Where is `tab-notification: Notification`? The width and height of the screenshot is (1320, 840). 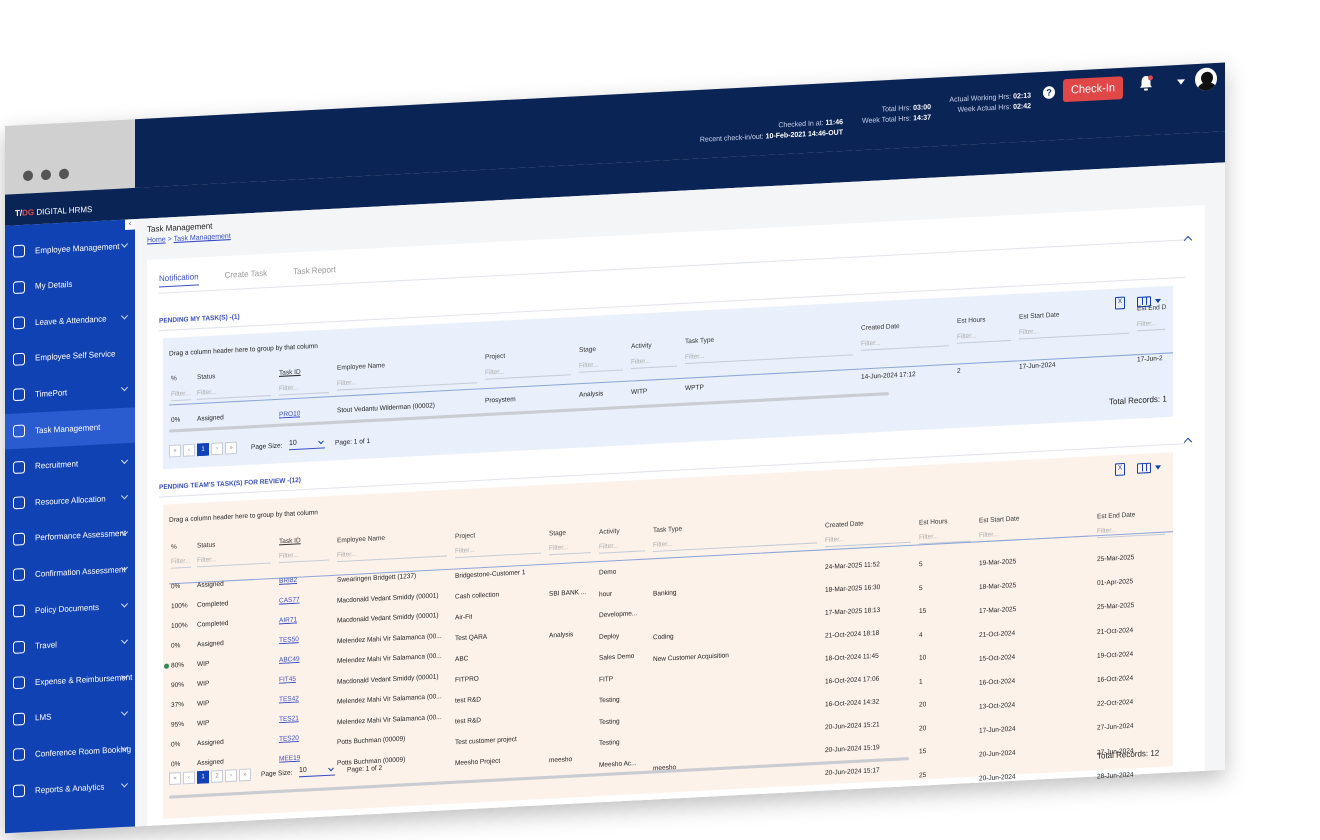
tab-notification: Notification is located at coordinates (179, 279).